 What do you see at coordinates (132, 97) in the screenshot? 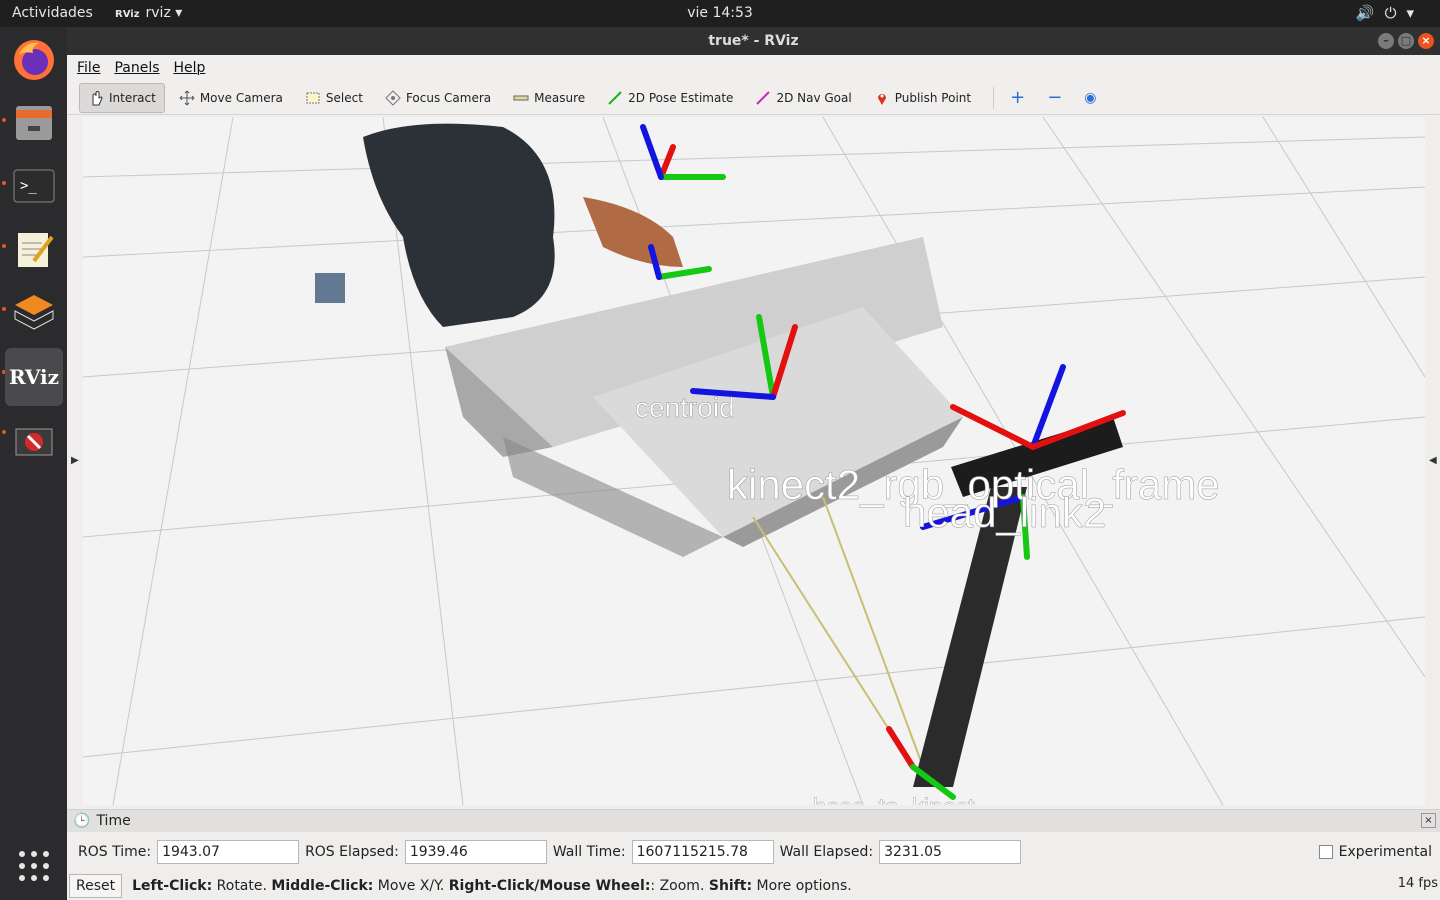
I see `interact-label: Interact` at bounding box center [132, 97].